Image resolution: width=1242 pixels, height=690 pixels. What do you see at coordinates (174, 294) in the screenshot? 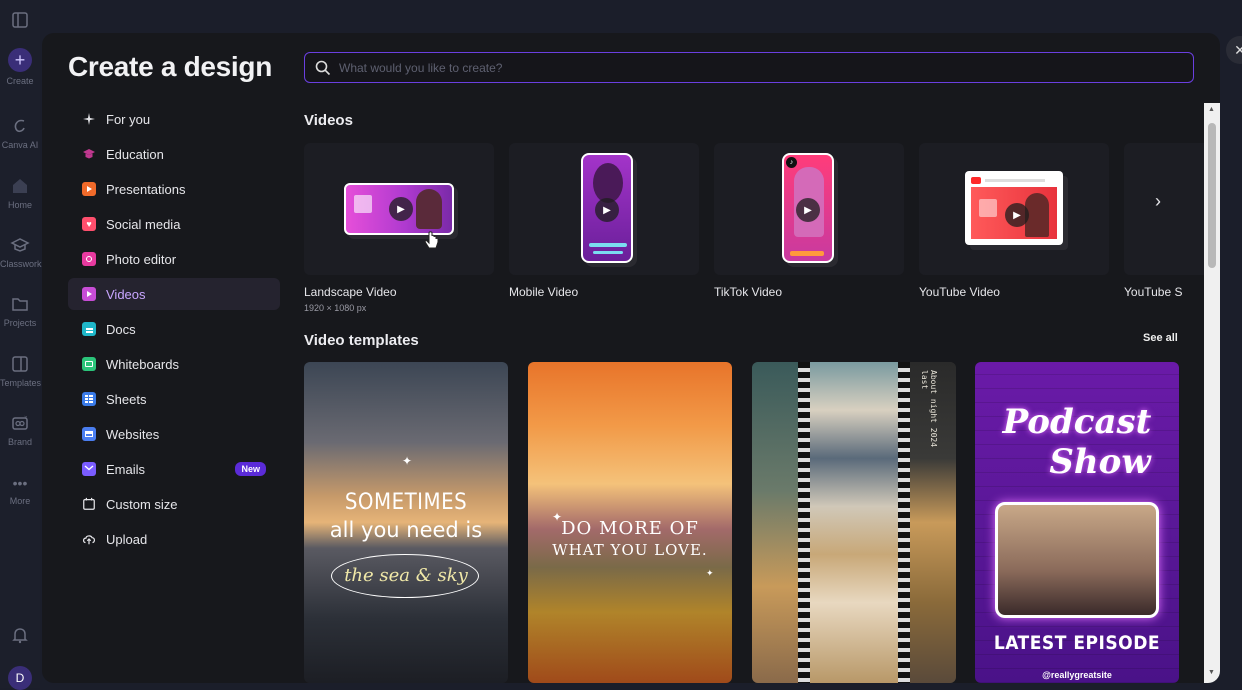
I see `sidebar-item-videos: Videos` at bounding box center [174, 294].